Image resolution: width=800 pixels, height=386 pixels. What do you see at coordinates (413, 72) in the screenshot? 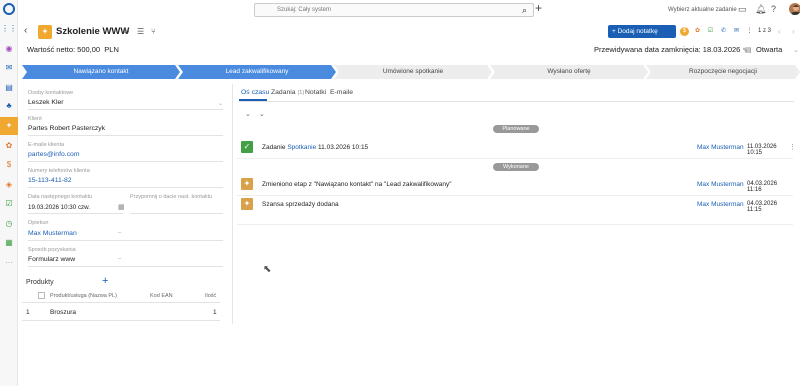
I see `stage-3: Umówione spotkanie` at bounding box center [413, 72].